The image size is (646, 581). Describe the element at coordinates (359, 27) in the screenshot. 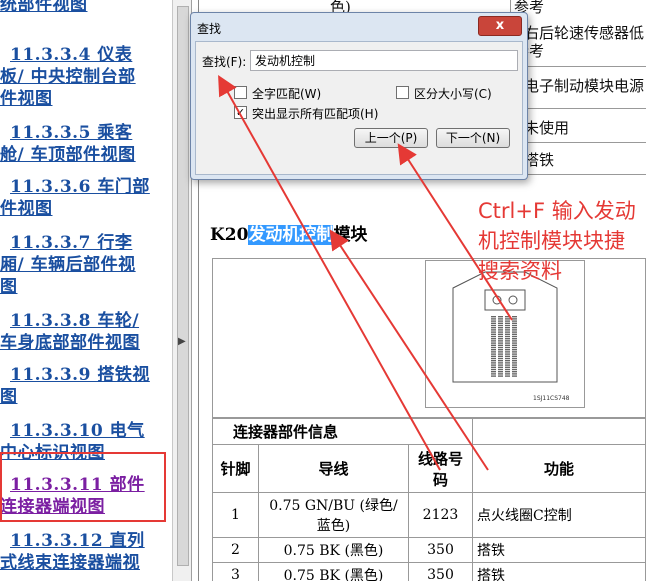

I see `dialog-titlebar: 查找 x` at that location.